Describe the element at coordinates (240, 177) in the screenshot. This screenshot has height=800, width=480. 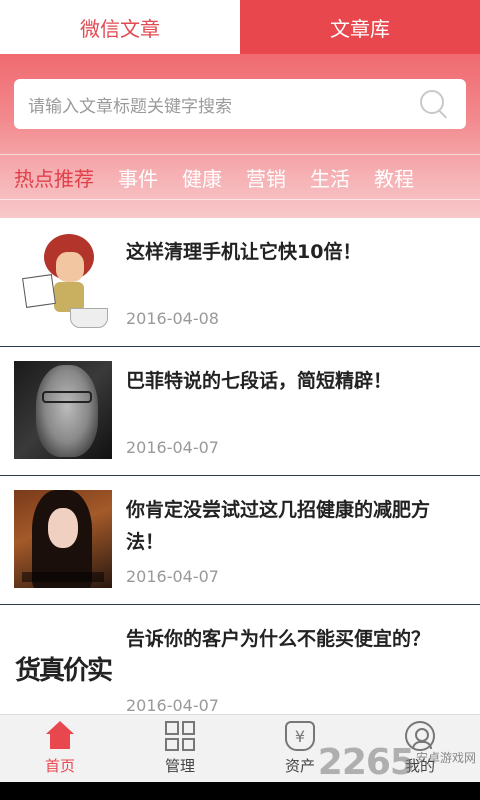
I see `category-bar: 热点推荐 事件 健康 营销 生活 教程` at that location.